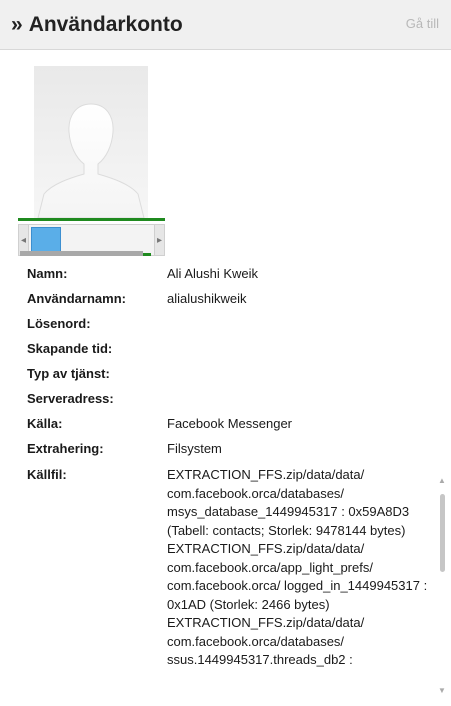 The width and height of the screenshot is (451, 706). What do you see at coordinates (232, 451) in the screenshot?
I see `field-row-extraction: Extrahering: Filsystem` at bounding box center [232, 451].